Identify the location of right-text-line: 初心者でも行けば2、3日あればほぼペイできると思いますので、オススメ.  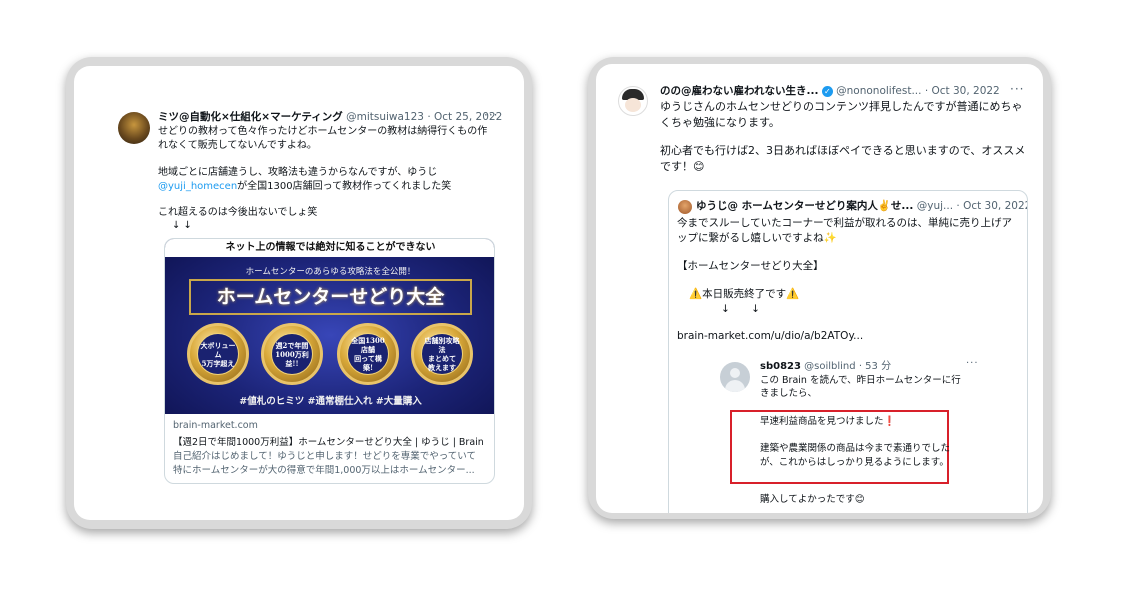
(843, 150).